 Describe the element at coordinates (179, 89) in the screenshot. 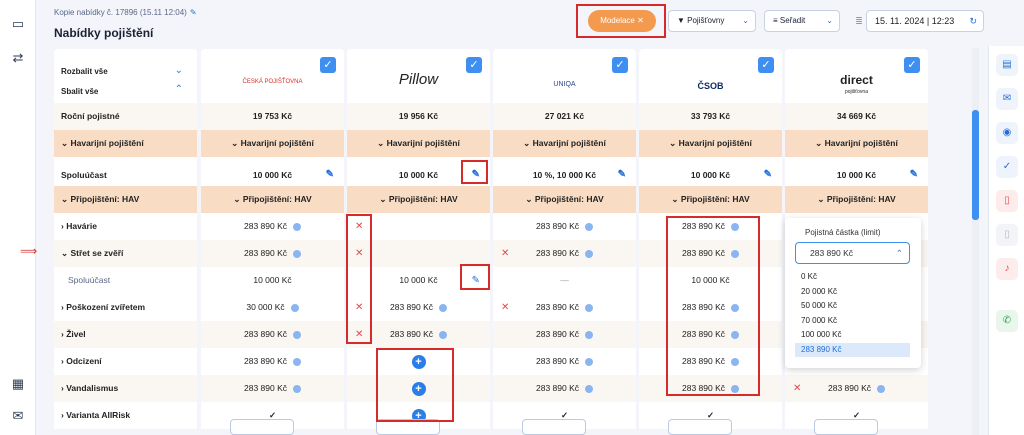

I see `collapse-all-icon: ⌃` at that location.